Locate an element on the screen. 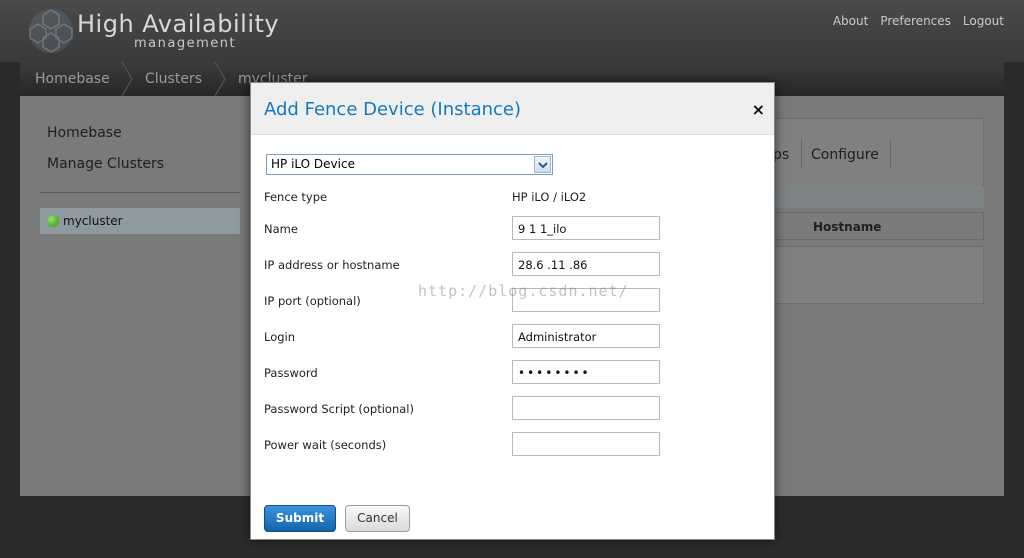  power-wait-label: Power wait (seconds) is located at coordinates (325, 445).